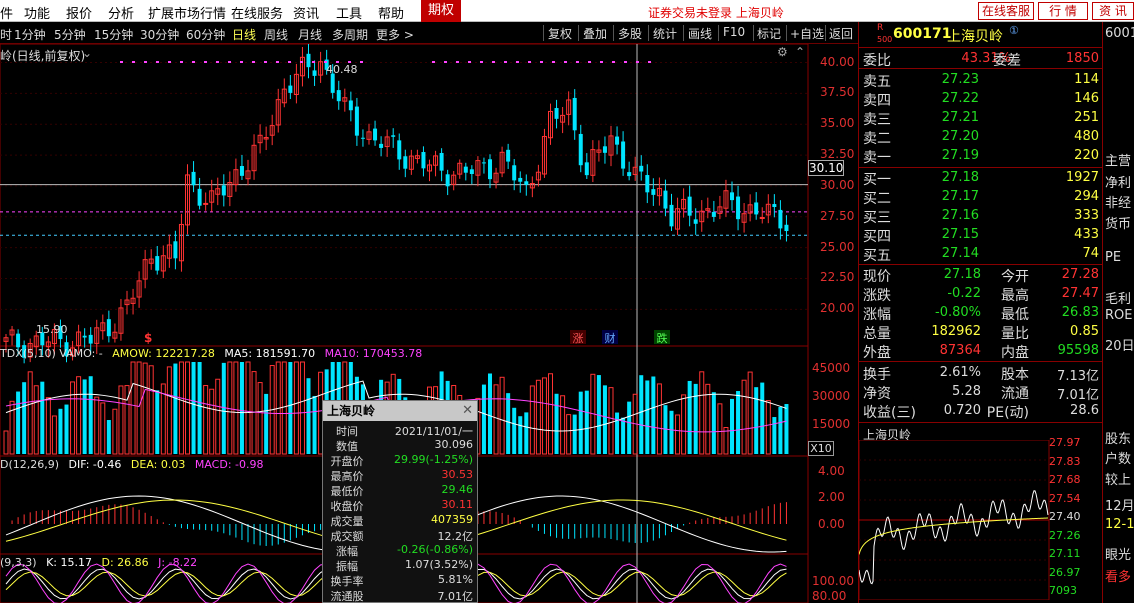 The image size is (1134, 603). What do you see at coordinates (391, 12) in the screenshot?
I see `menu-item-help: 帮助` at bounding box center [391, 12].